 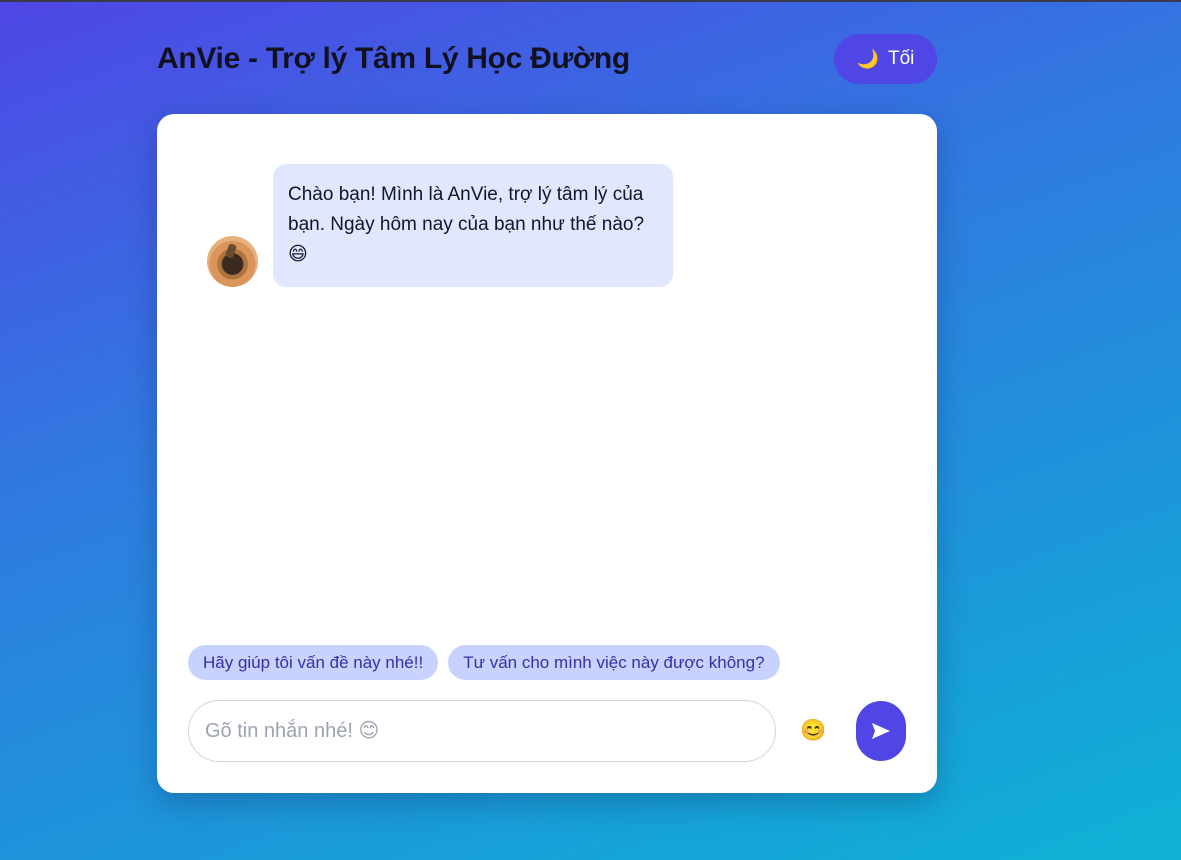 I want to click on avatar, so click(x=232, y=261).